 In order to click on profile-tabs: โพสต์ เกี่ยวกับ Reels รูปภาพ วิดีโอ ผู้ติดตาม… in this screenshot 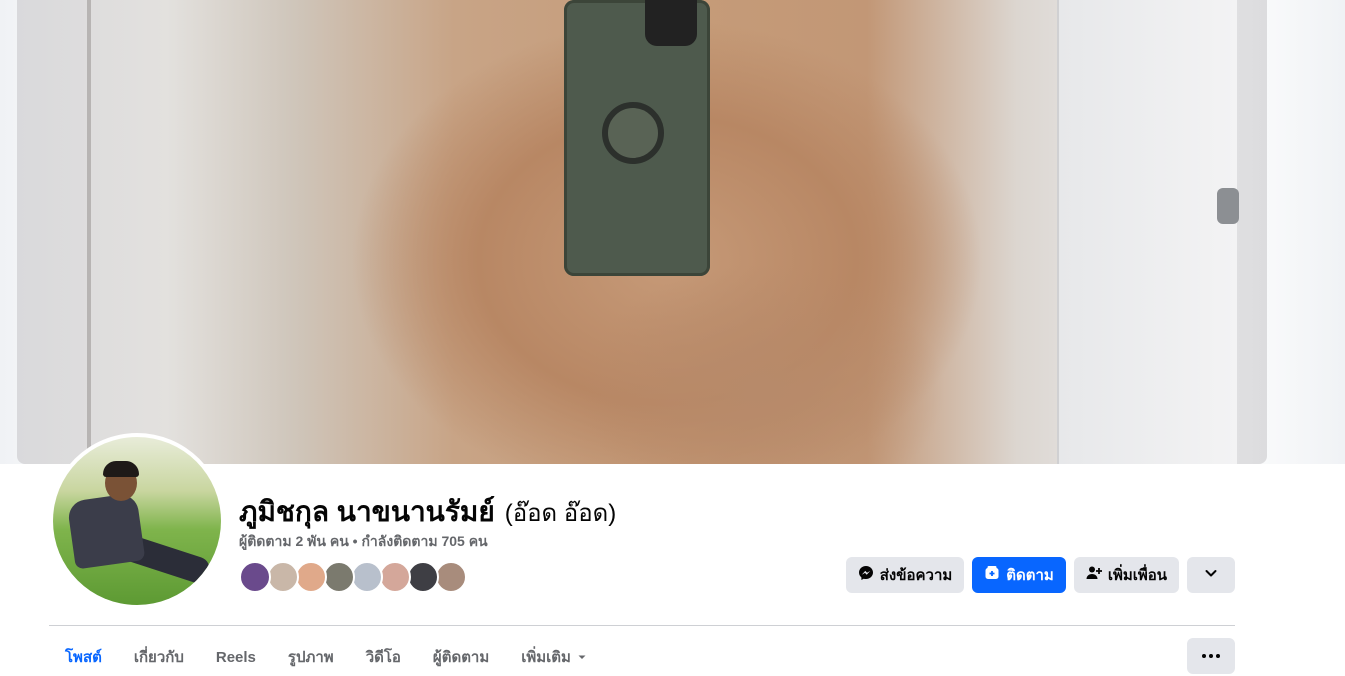, I will do `click(326, 657)`.